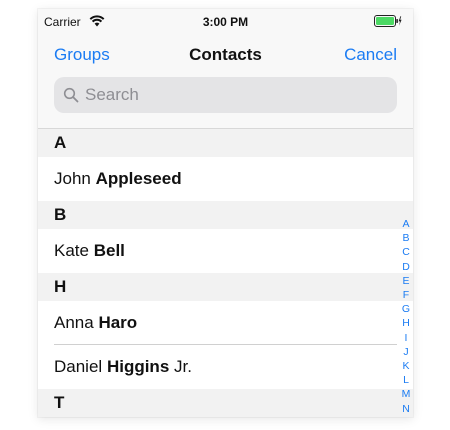  Describe the element at coordinates (406, 394) in the screenshot. I see `index-letter-m: M` at that location.